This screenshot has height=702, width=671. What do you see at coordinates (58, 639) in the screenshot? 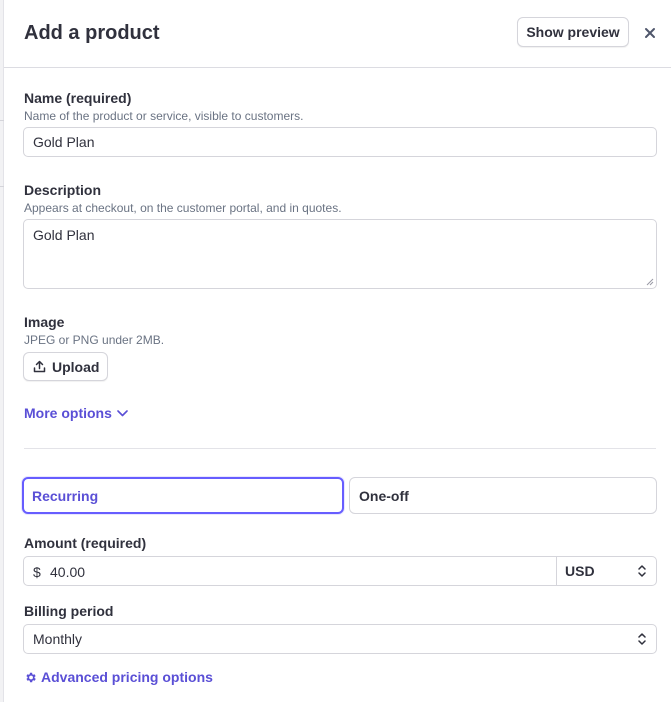
I see `billing-period-value: Monthly` at bounding box center [58, 639].